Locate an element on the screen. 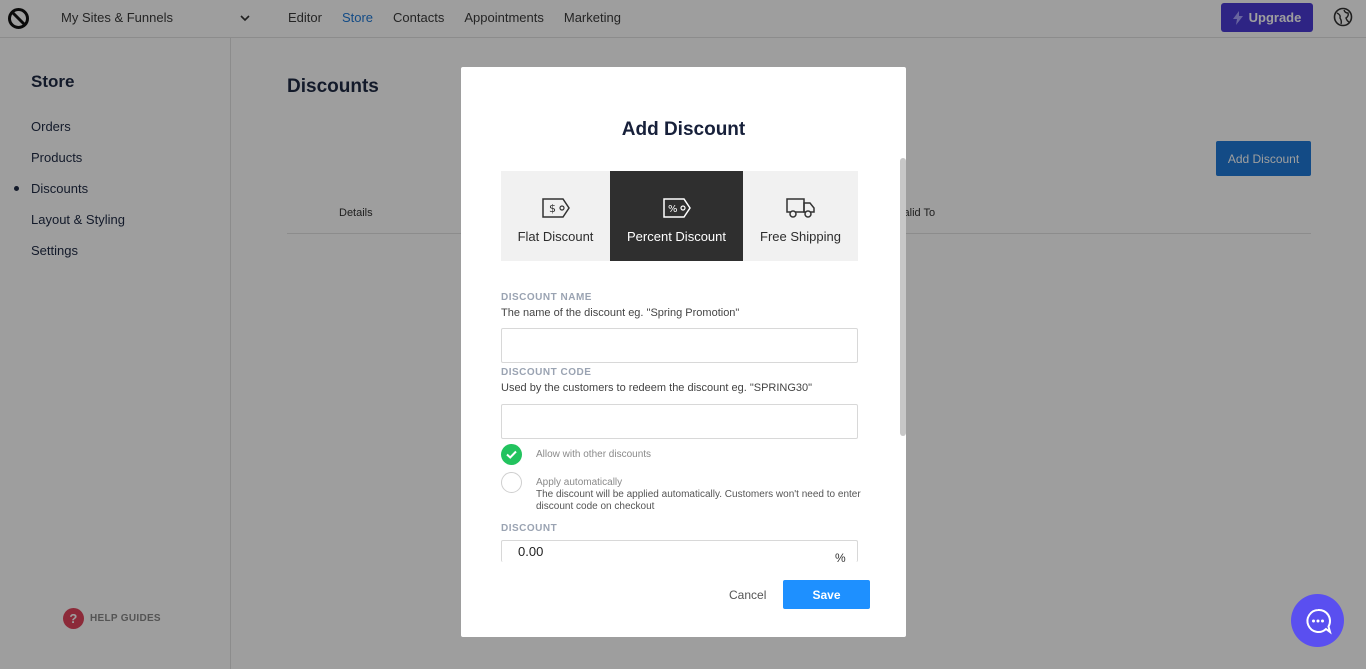  allow-other-discounts-checkbox is located at coordinates (511, 454).